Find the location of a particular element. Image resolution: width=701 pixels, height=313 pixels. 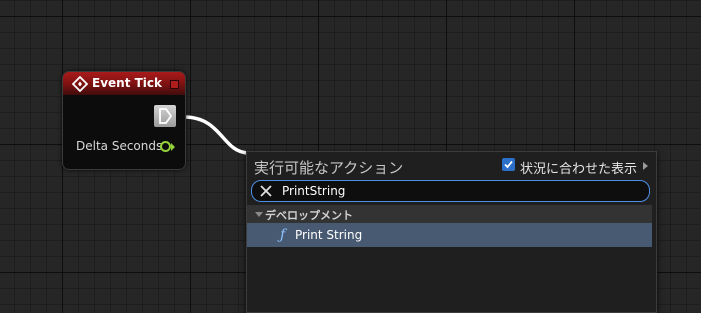

expand-arrow-icon is located at coordinates (645, 166).